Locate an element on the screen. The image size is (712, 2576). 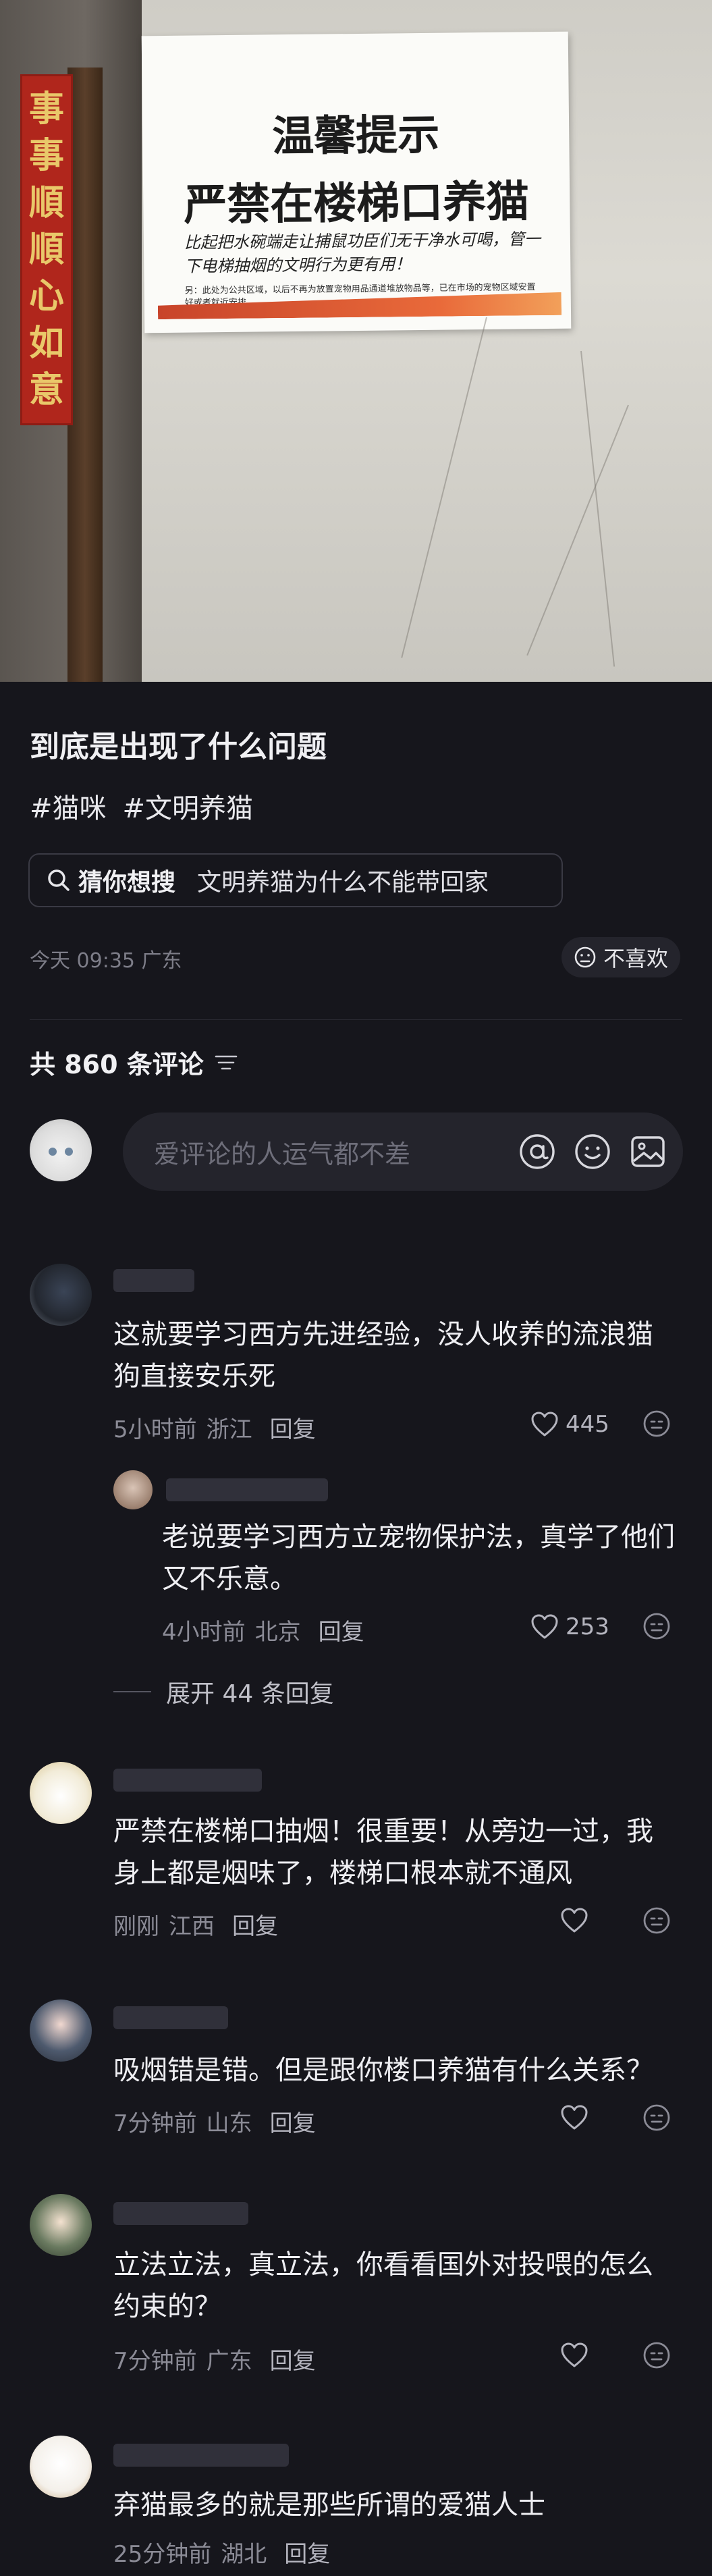
comment-text: 弃猫最多的就是那些所谓的爱猫人士 is located at coordinates (329, 2505).